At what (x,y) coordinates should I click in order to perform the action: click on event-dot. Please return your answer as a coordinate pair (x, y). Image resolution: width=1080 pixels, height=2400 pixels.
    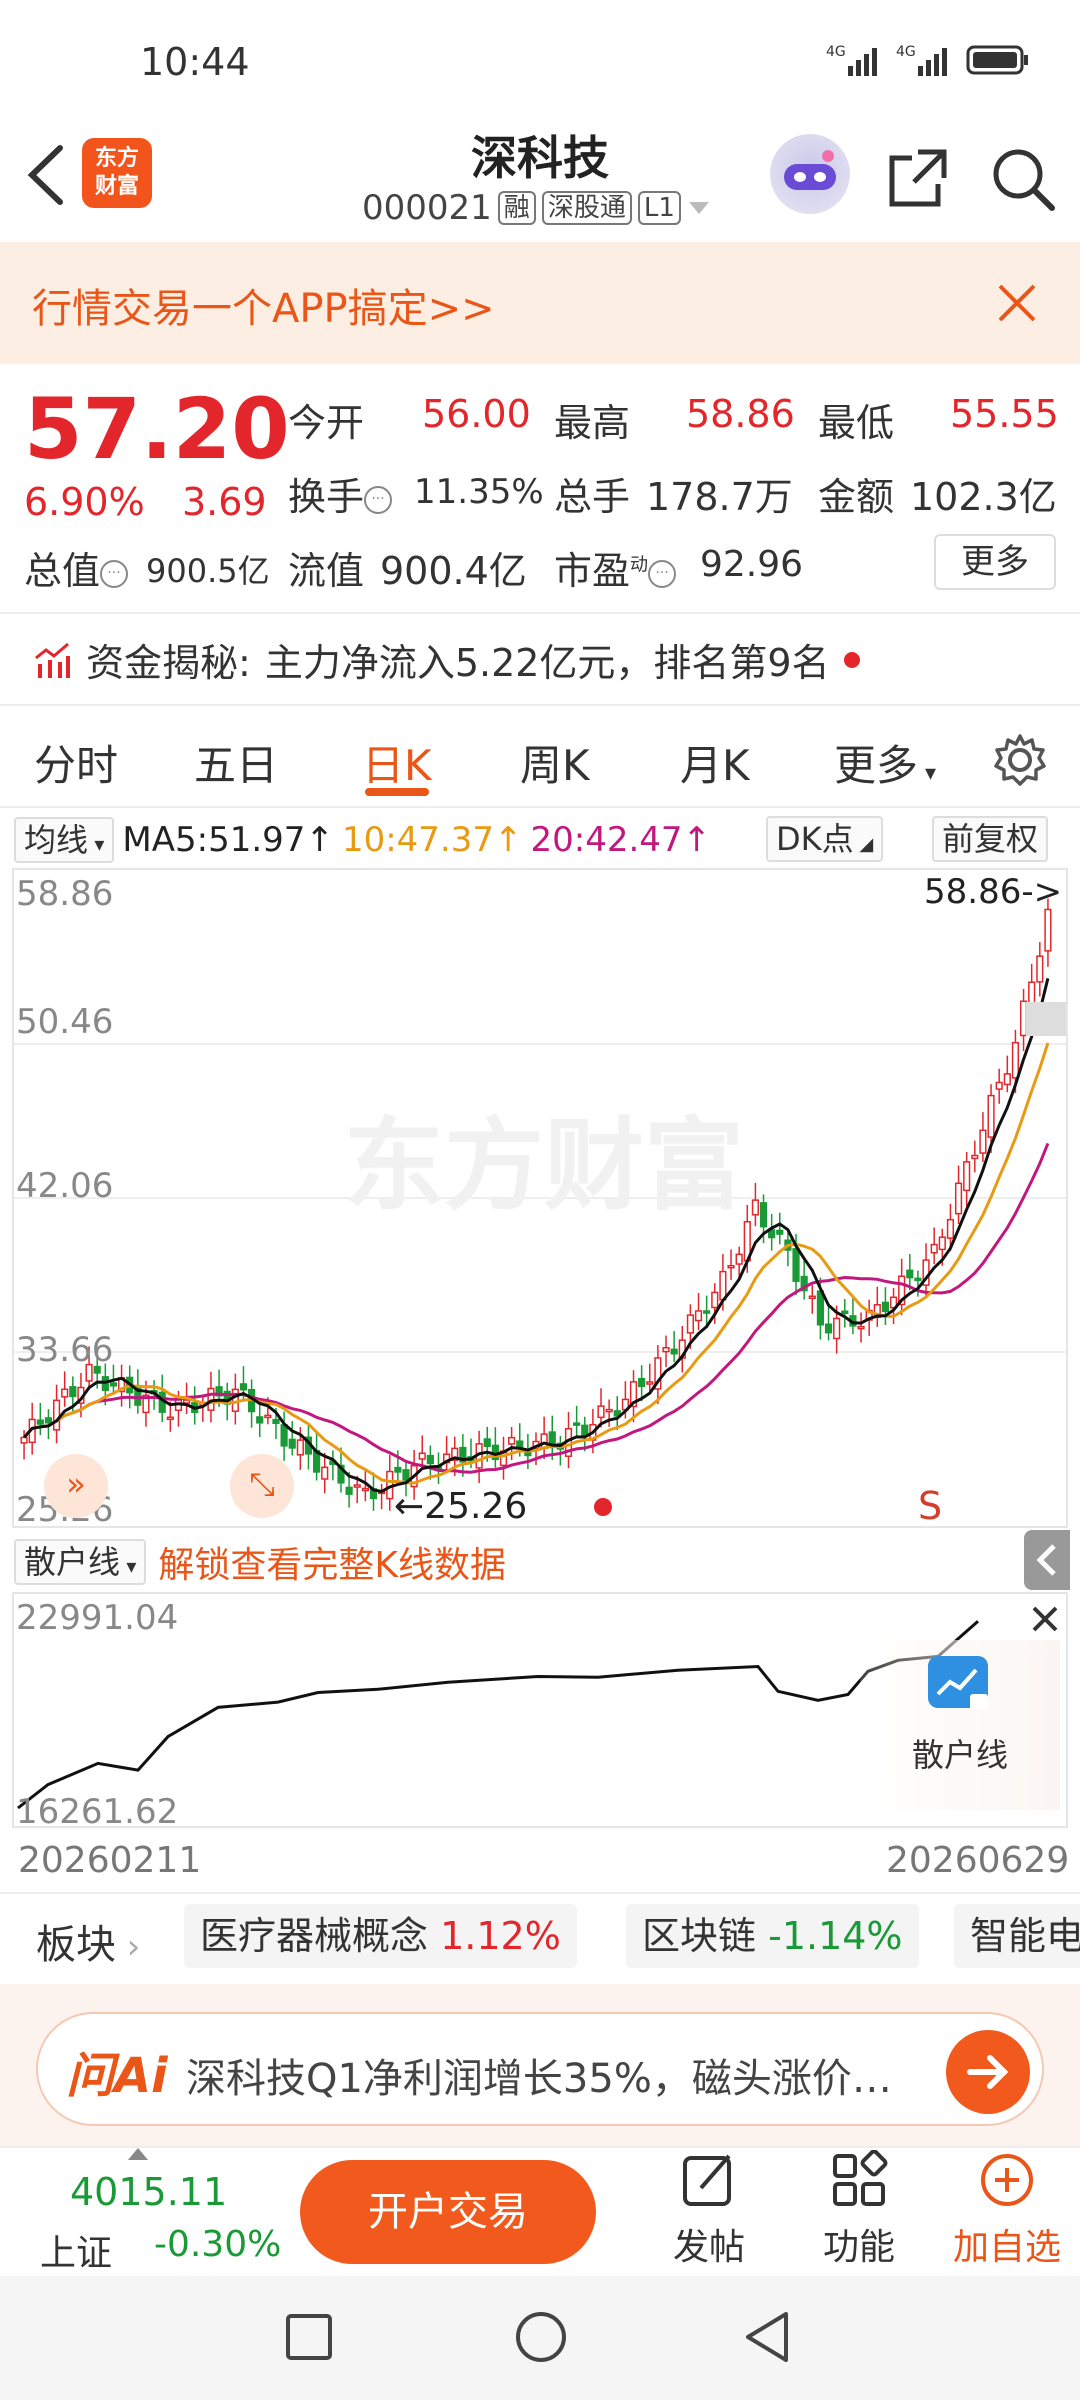
    Looking at the image, I should click on (603, 1507).